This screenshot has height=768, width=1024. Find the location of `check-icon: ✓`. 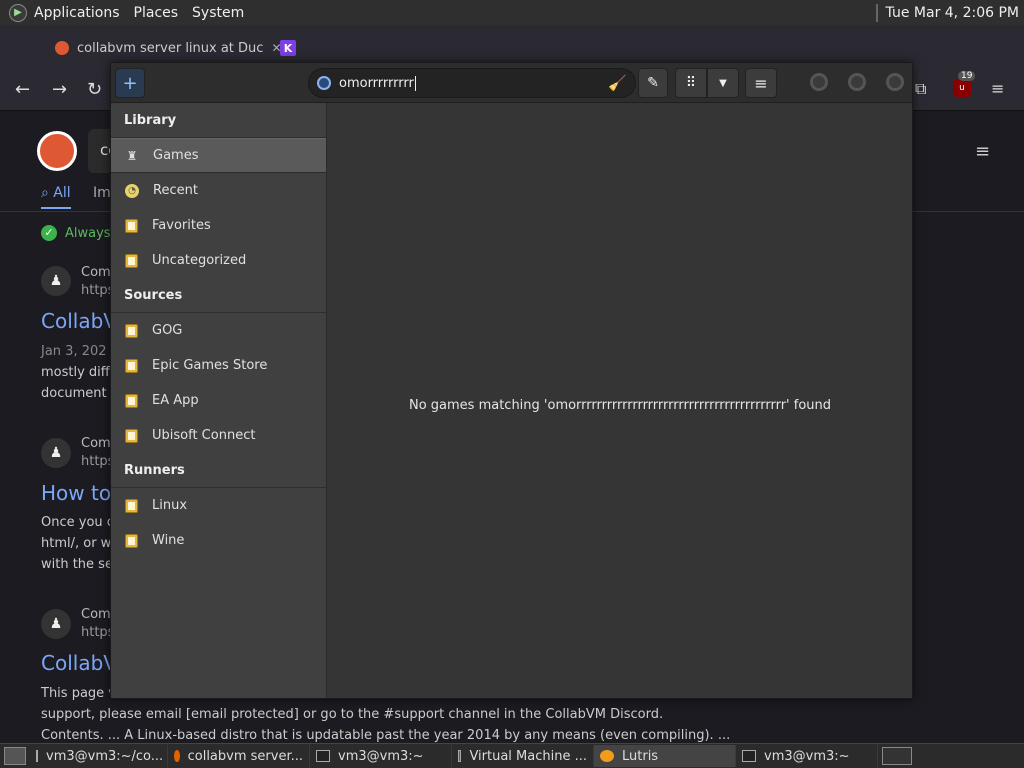

check-icon: ✓ is located at coordinates (49, 233).